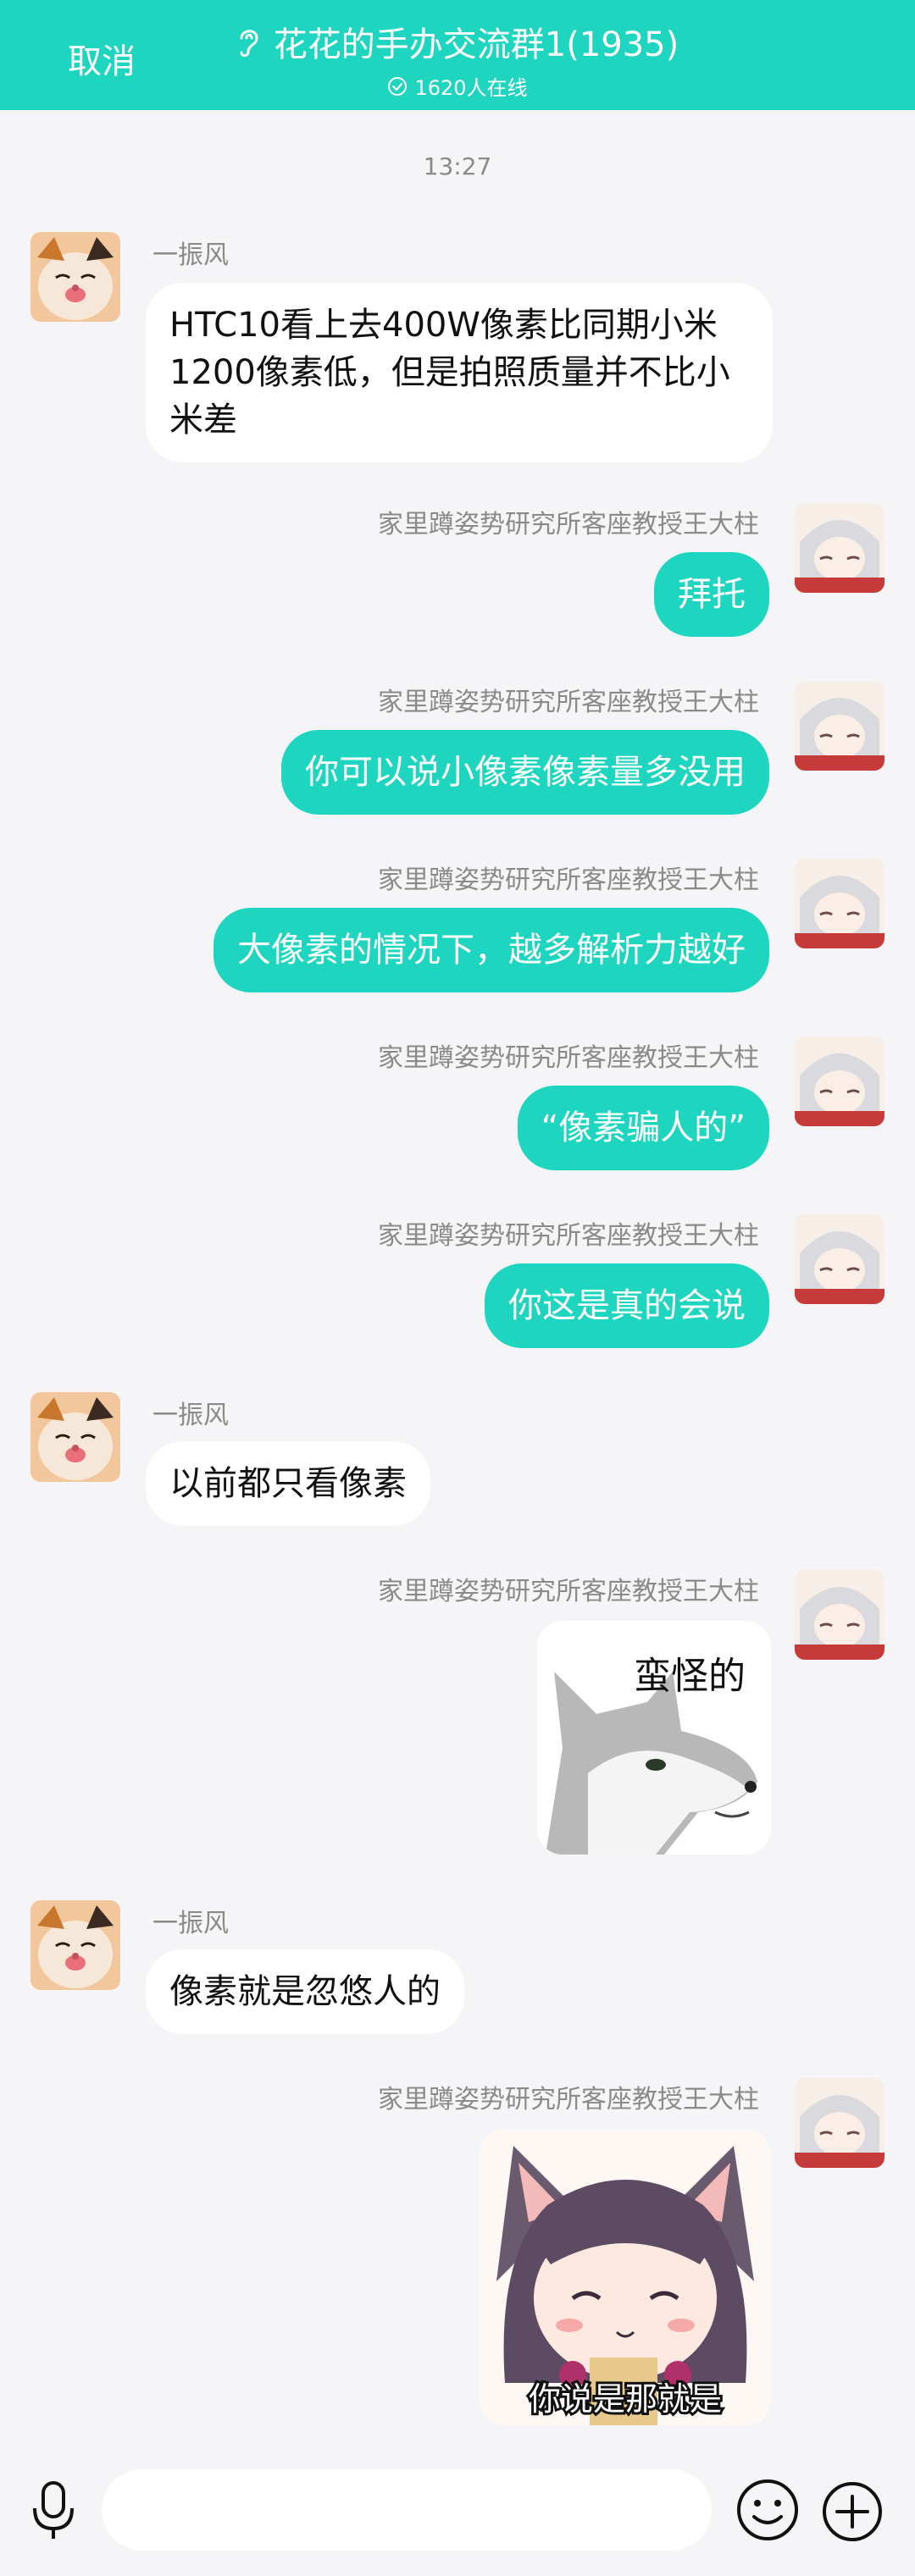  I want to click on online-status: 1620人在线, so click(457, 86).